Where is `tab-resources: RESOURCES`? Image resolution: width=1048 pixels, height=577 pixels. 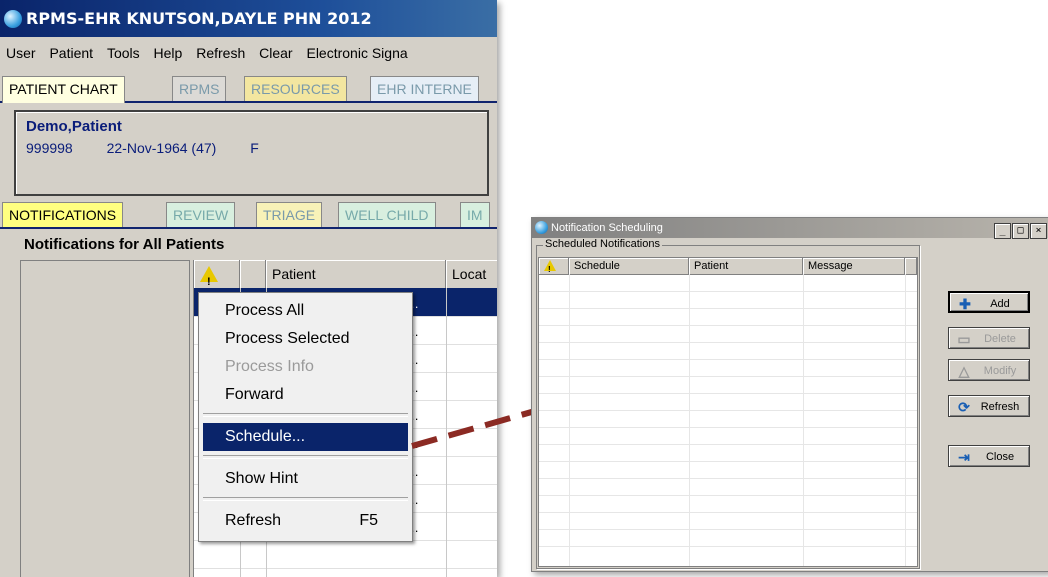 tab-resources: RESOURCES is located at coordinates (295, 88).